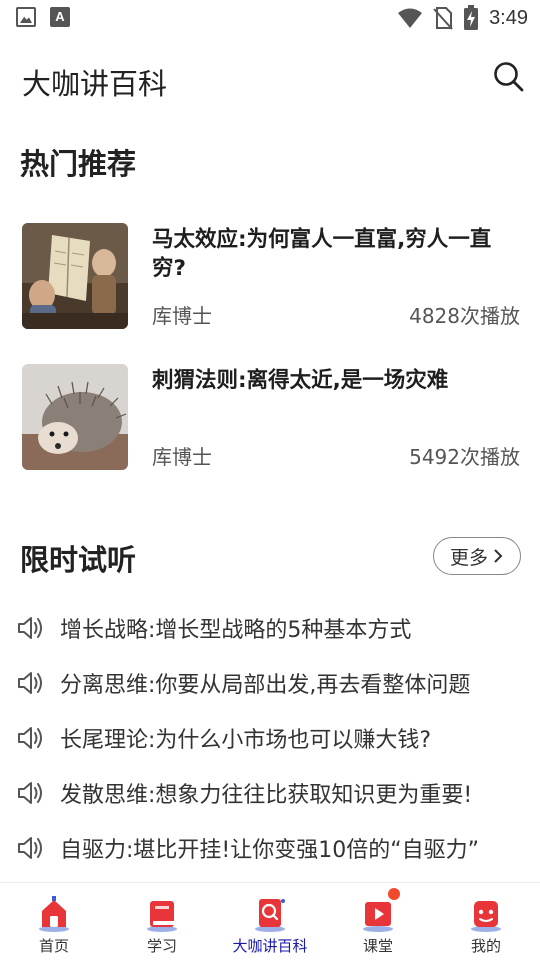  Describe the element at coordinates (266, 795) in the screenshot. I see `list-item-title: 发散思维:想象力往往比获取知识更为重要!` at that location.